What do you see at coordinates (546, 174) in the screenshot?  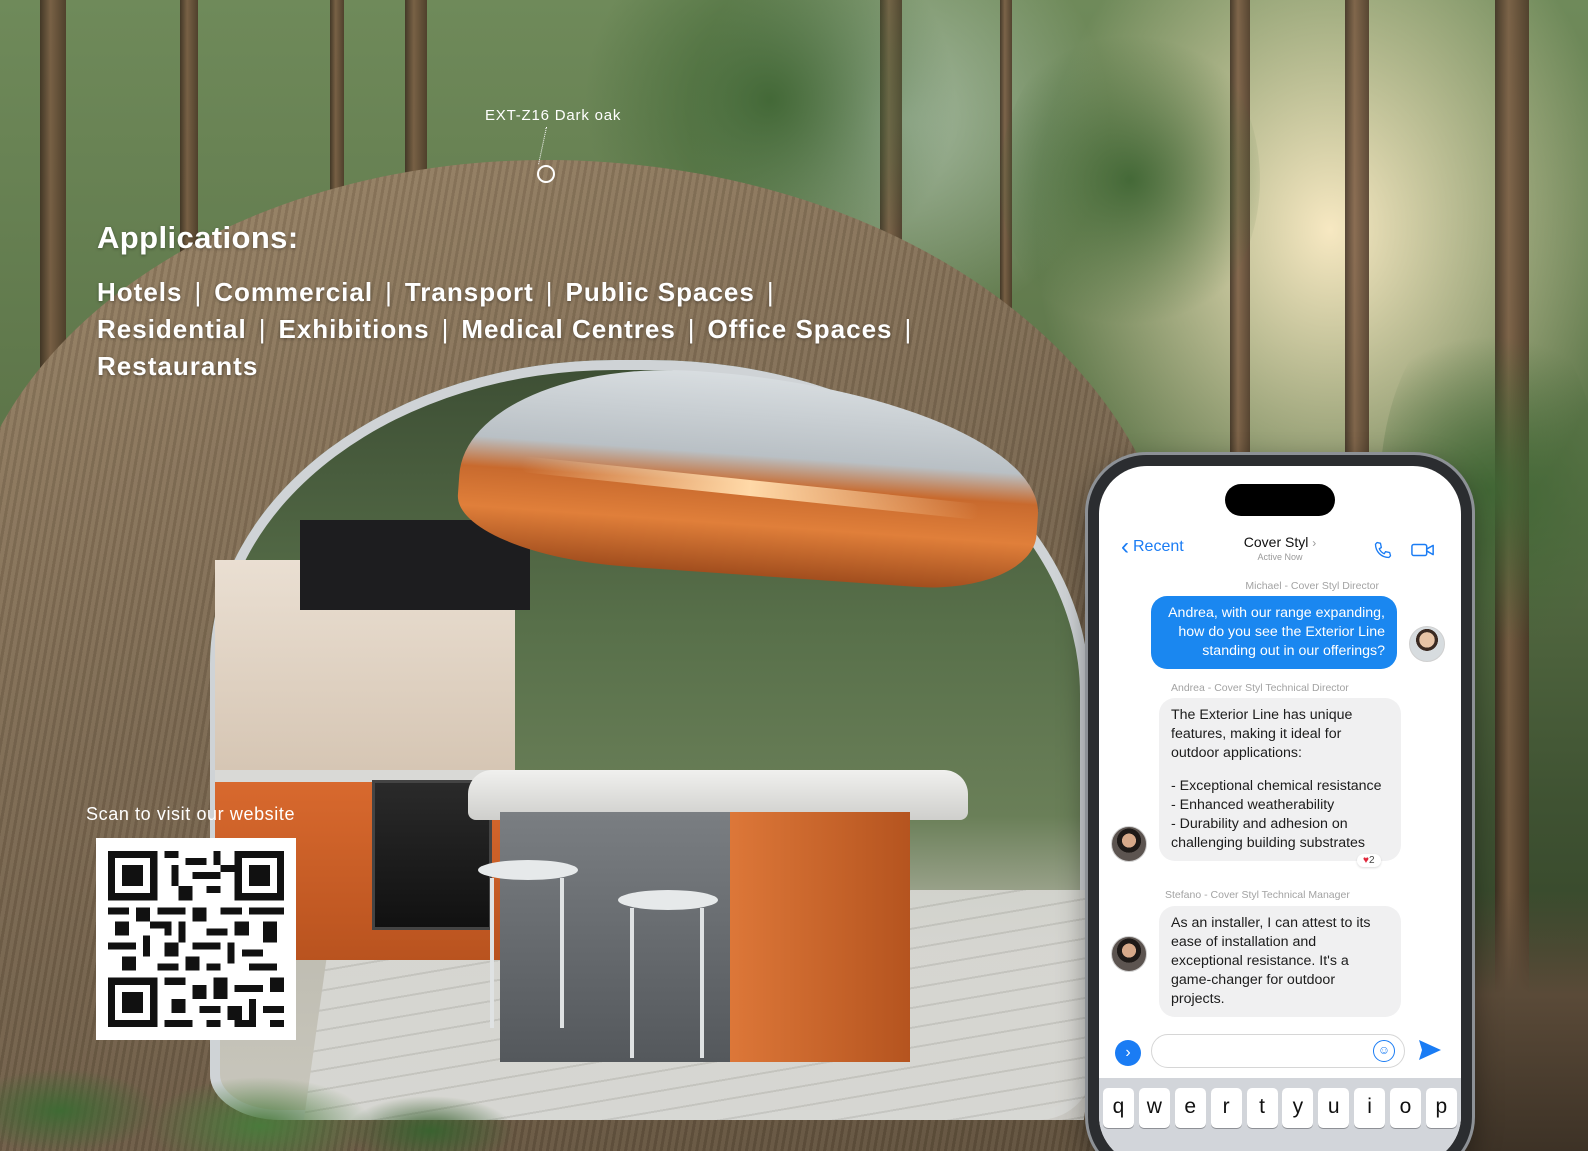 I see `callout-marker` at bounding box center [546, 174].